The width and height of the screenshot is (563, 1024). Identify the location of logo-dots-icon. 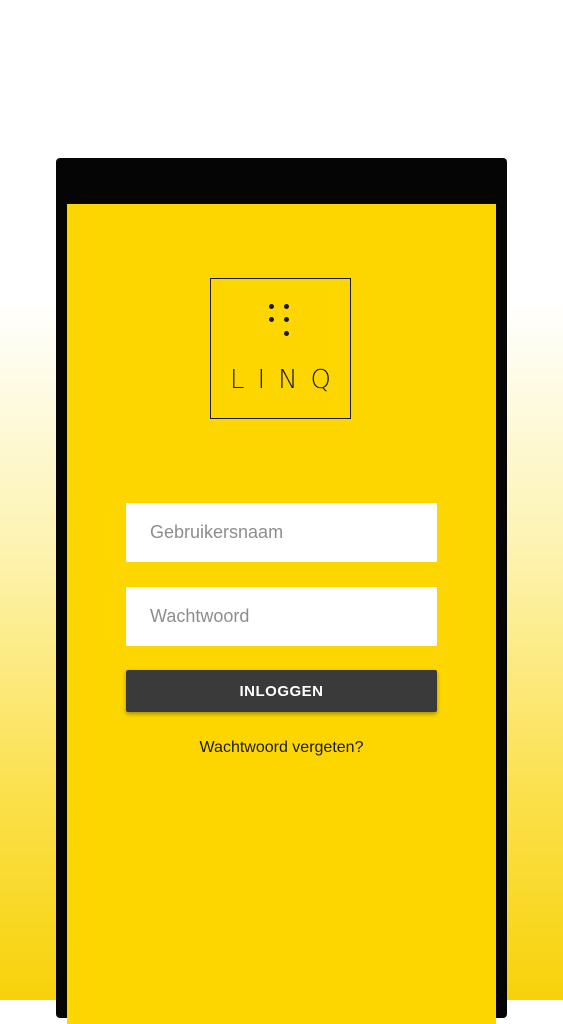
(284, 324).